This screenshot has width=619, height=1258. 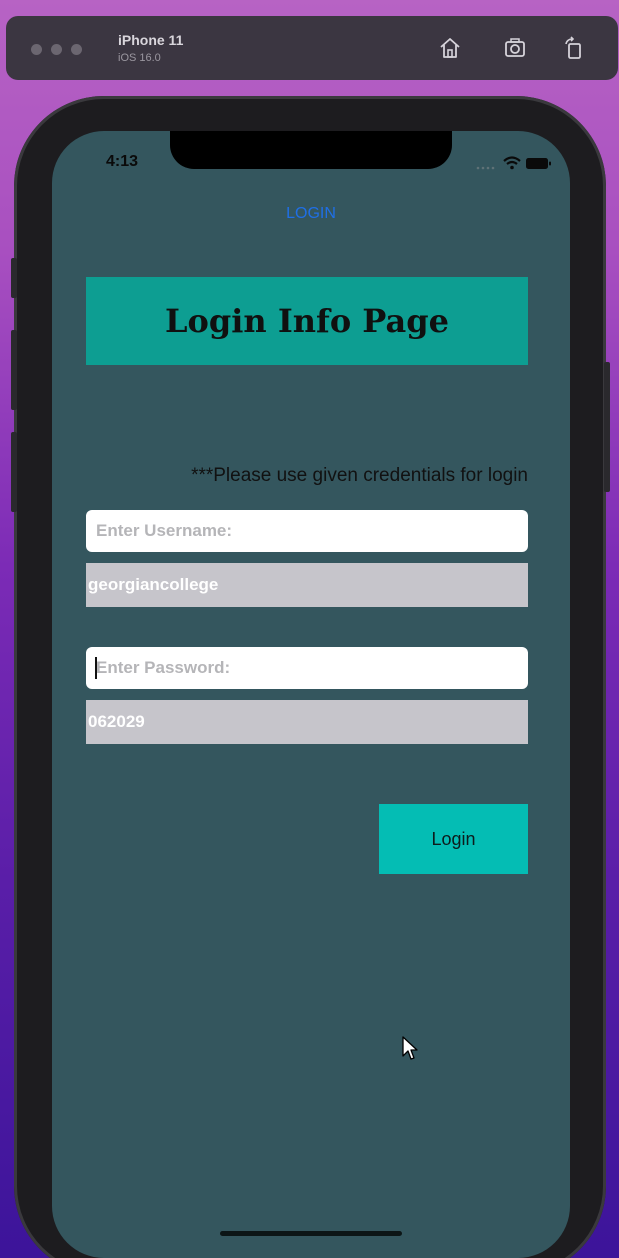 What do you see at coordinates (485, 168) in the screenshot?
I see `signal-dots-icon` at bounding box center [485, 168].